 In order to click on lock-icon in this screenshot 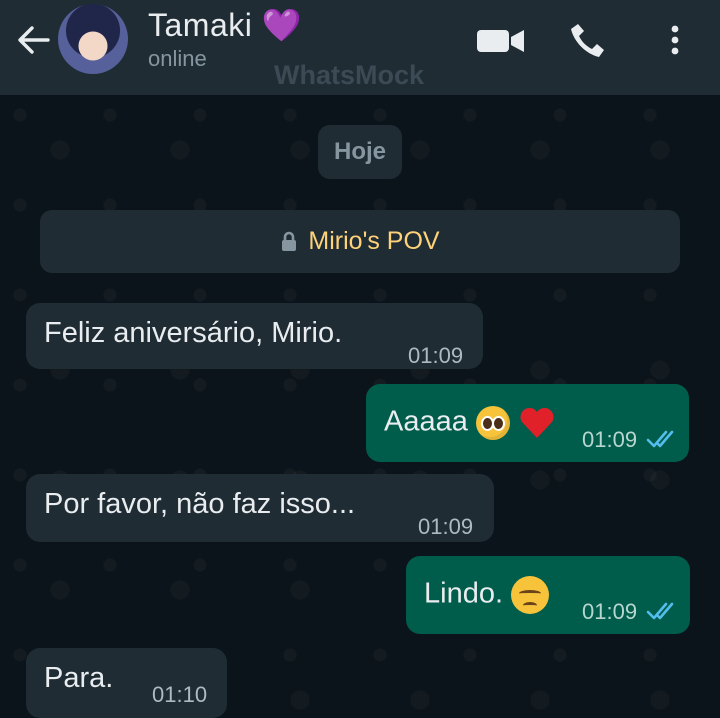, I will do `click(289, 241)`.